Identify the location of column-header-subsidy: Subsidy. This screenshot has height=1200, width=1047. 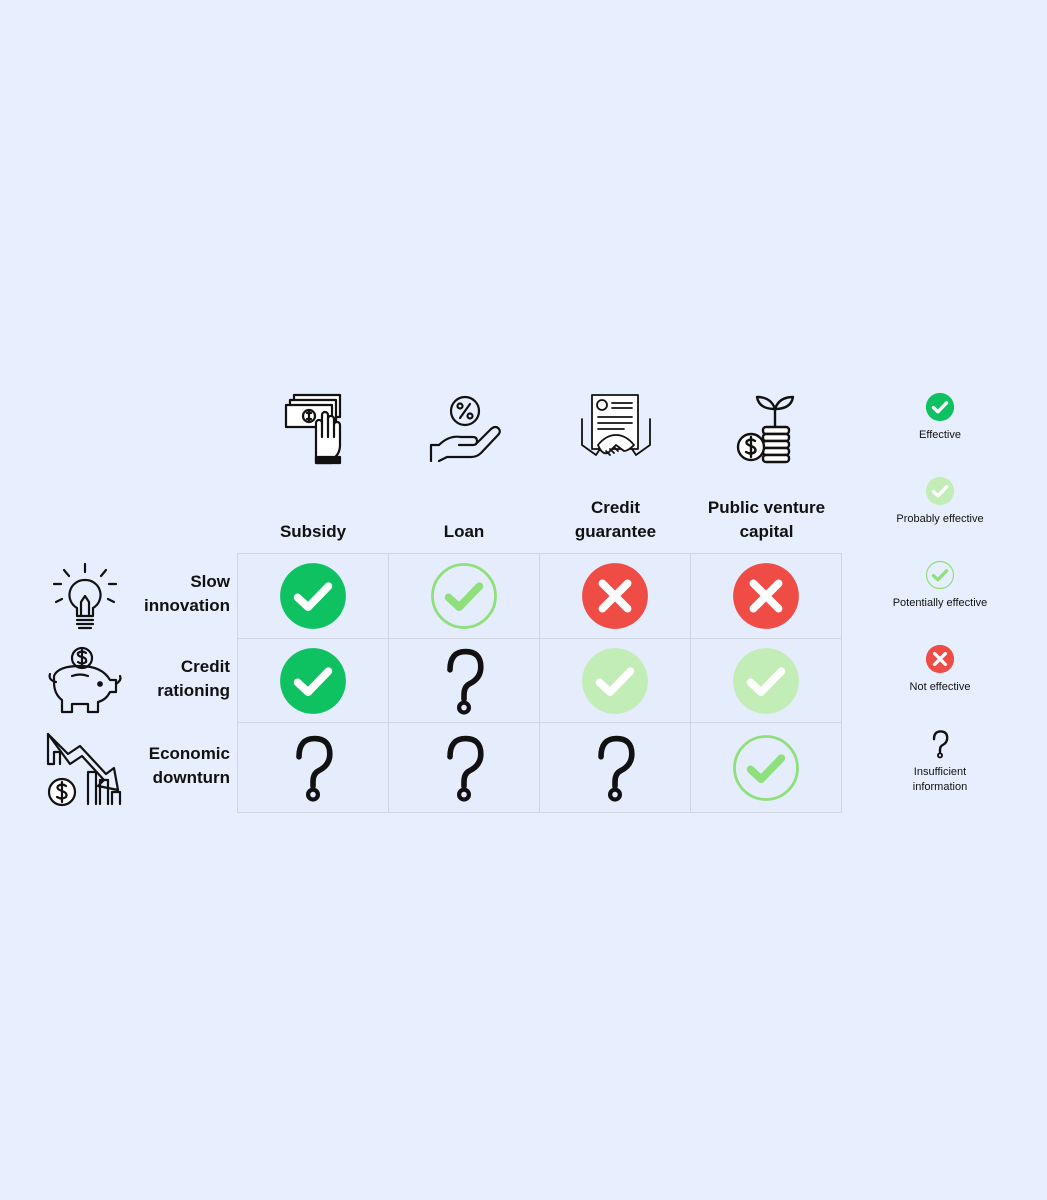
(313, 531).